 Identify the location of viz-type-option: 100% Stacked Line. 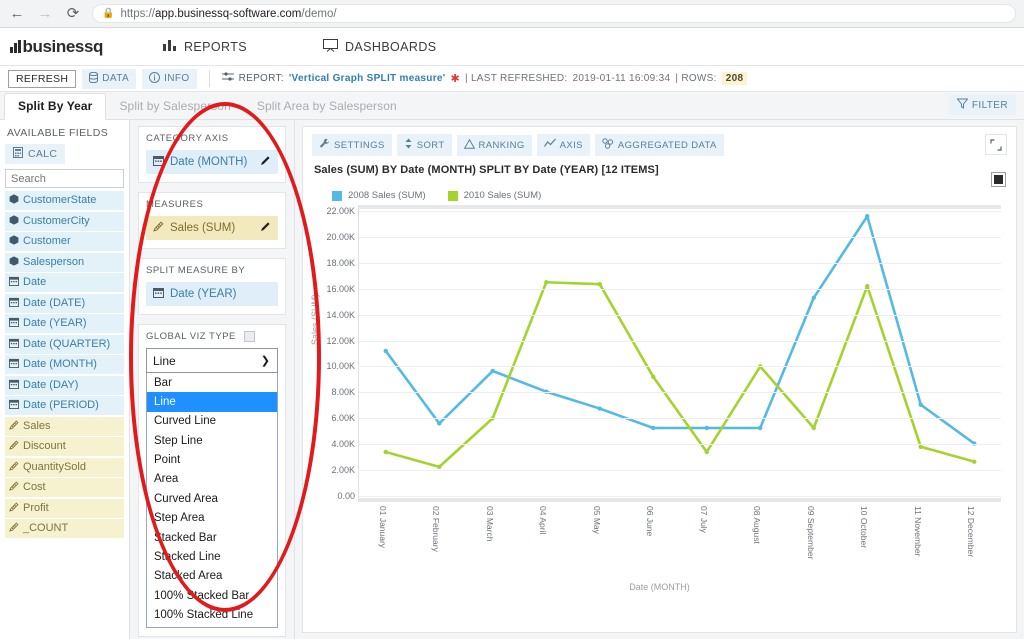
(212, 615).